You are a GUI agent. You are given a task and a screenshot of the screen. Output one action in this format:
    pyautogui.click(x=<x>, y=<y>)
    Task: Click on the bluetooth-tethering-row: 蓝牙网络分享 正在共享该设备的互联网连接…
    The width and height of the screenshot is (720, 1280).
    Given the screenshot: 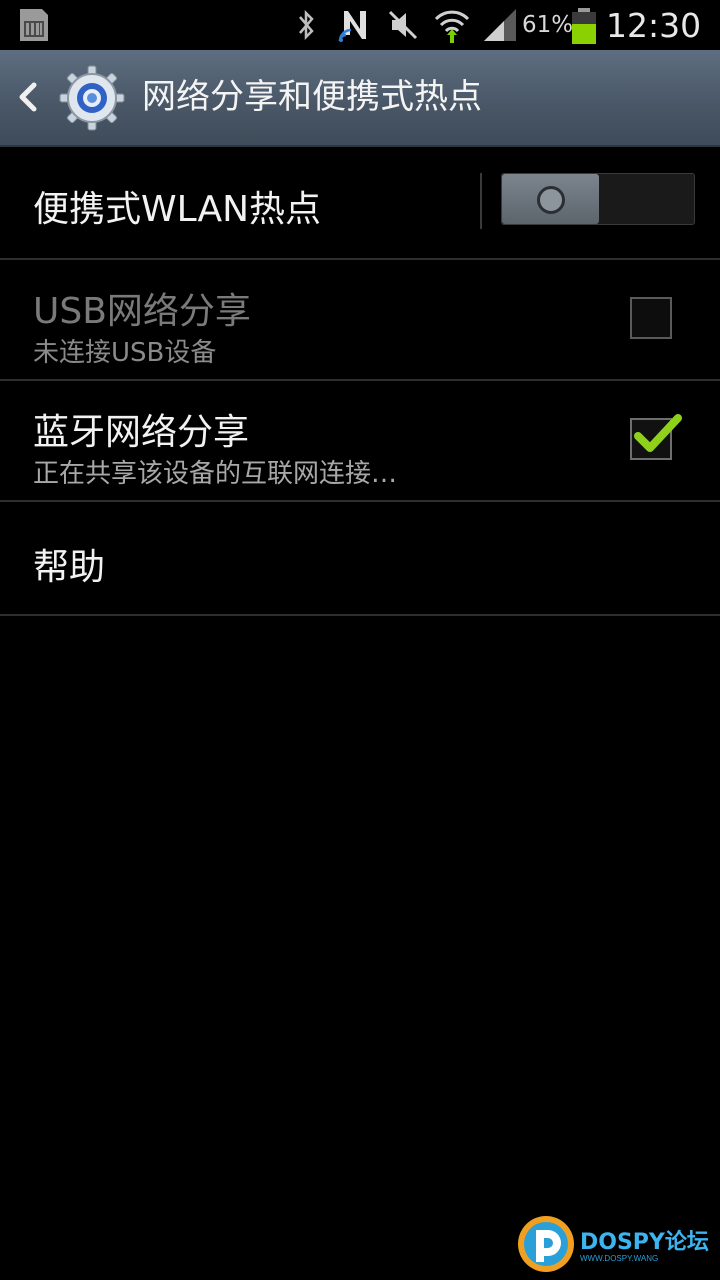 What is the action you would take?
    pyautogui.click(x=360, y=441)
    